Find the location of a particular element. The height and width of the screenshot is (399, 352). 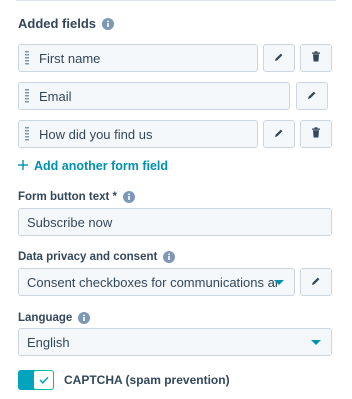

field-label: Email is located at coordinates (55, 96).